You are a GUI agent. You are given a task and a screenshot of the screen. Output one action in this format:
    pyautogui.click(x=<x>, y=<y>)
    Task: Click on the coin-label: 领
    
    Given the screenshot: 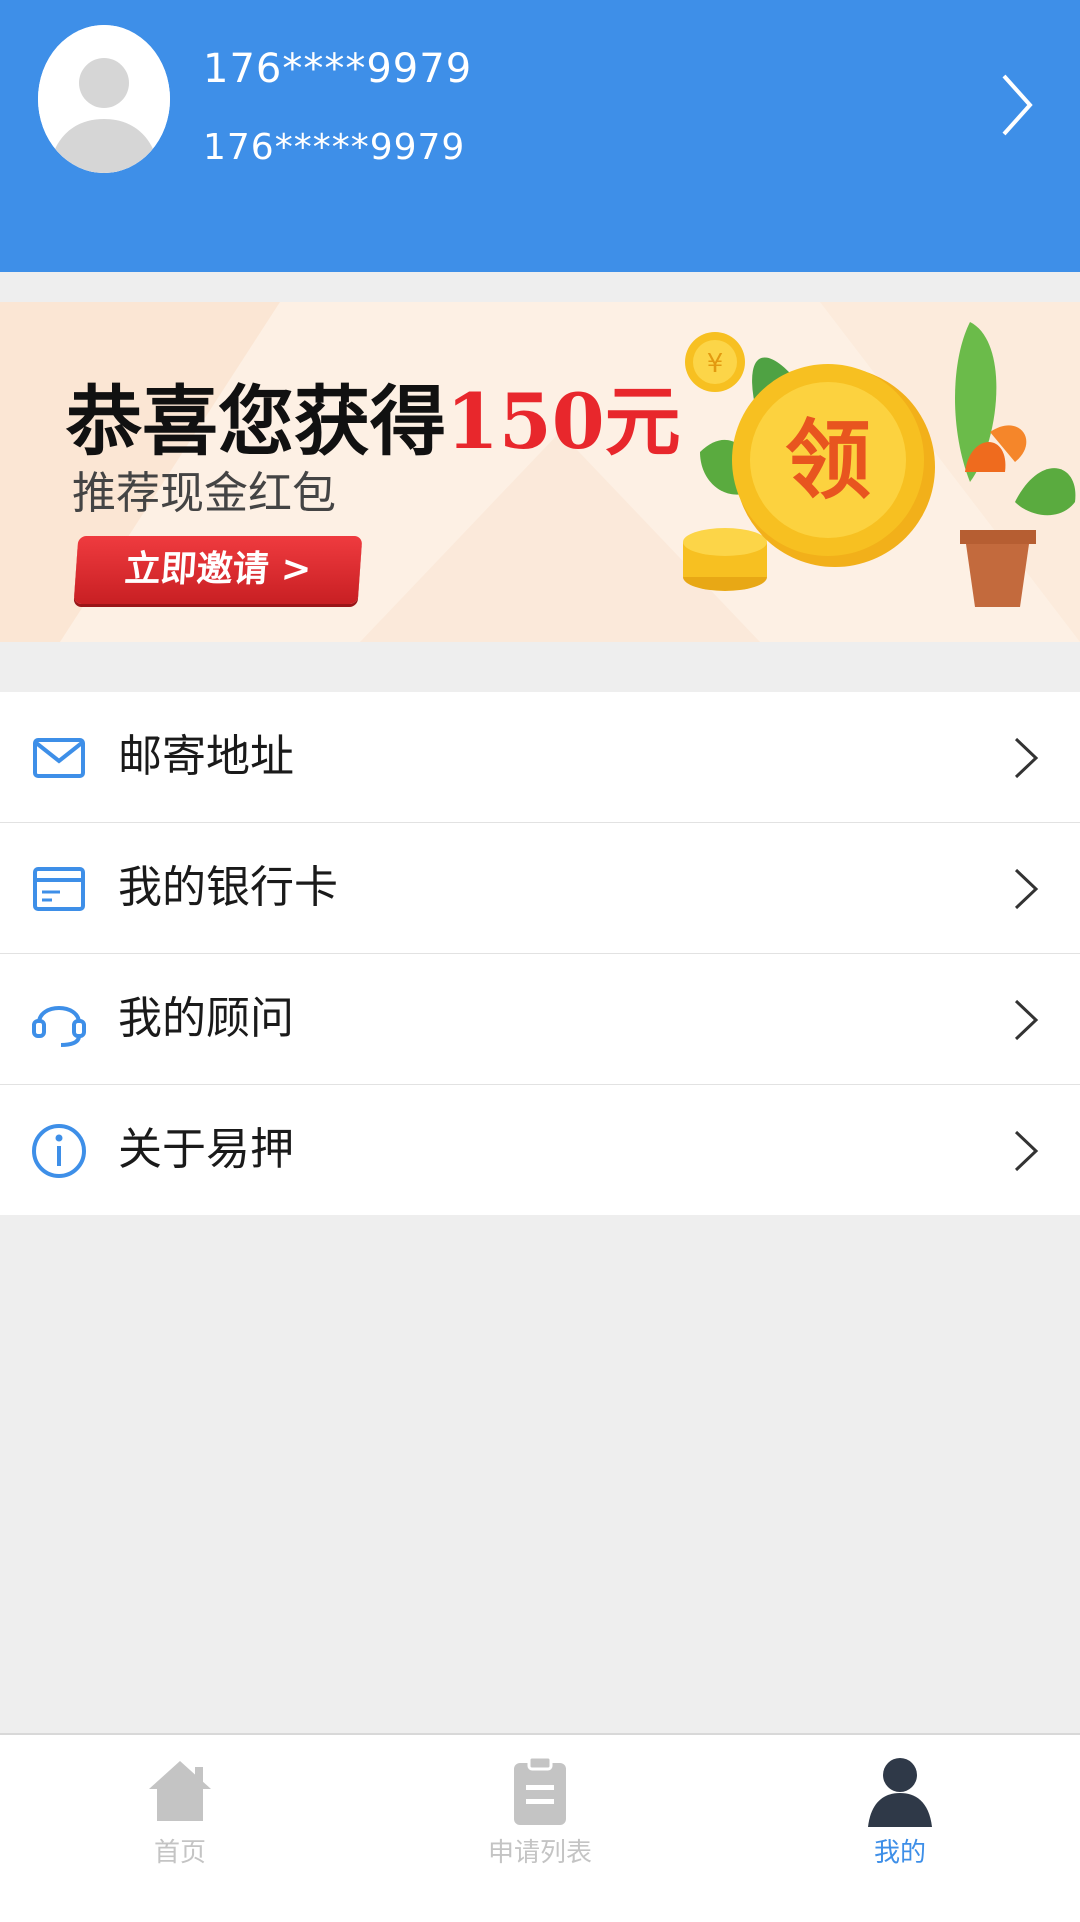 What is the action you would take?
    pyautogui.click(x=828, y=460)
    